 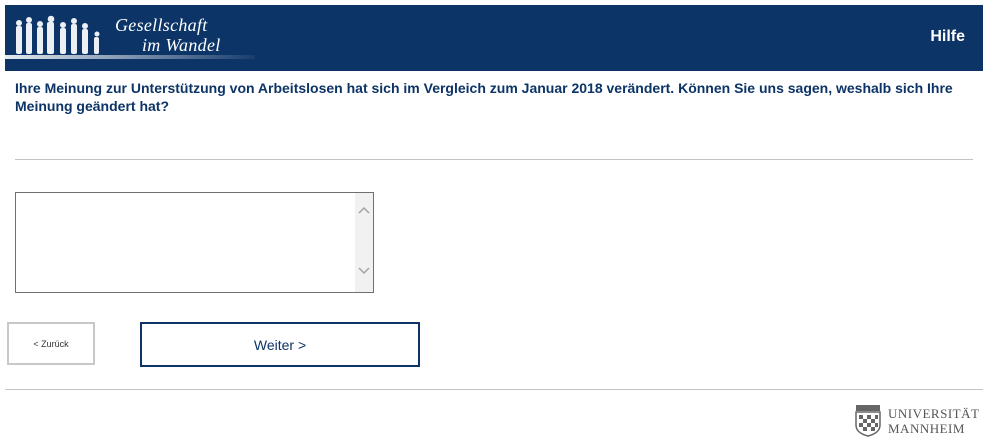 I want to click on answer-textarea-container, so click(x=194, y=242).